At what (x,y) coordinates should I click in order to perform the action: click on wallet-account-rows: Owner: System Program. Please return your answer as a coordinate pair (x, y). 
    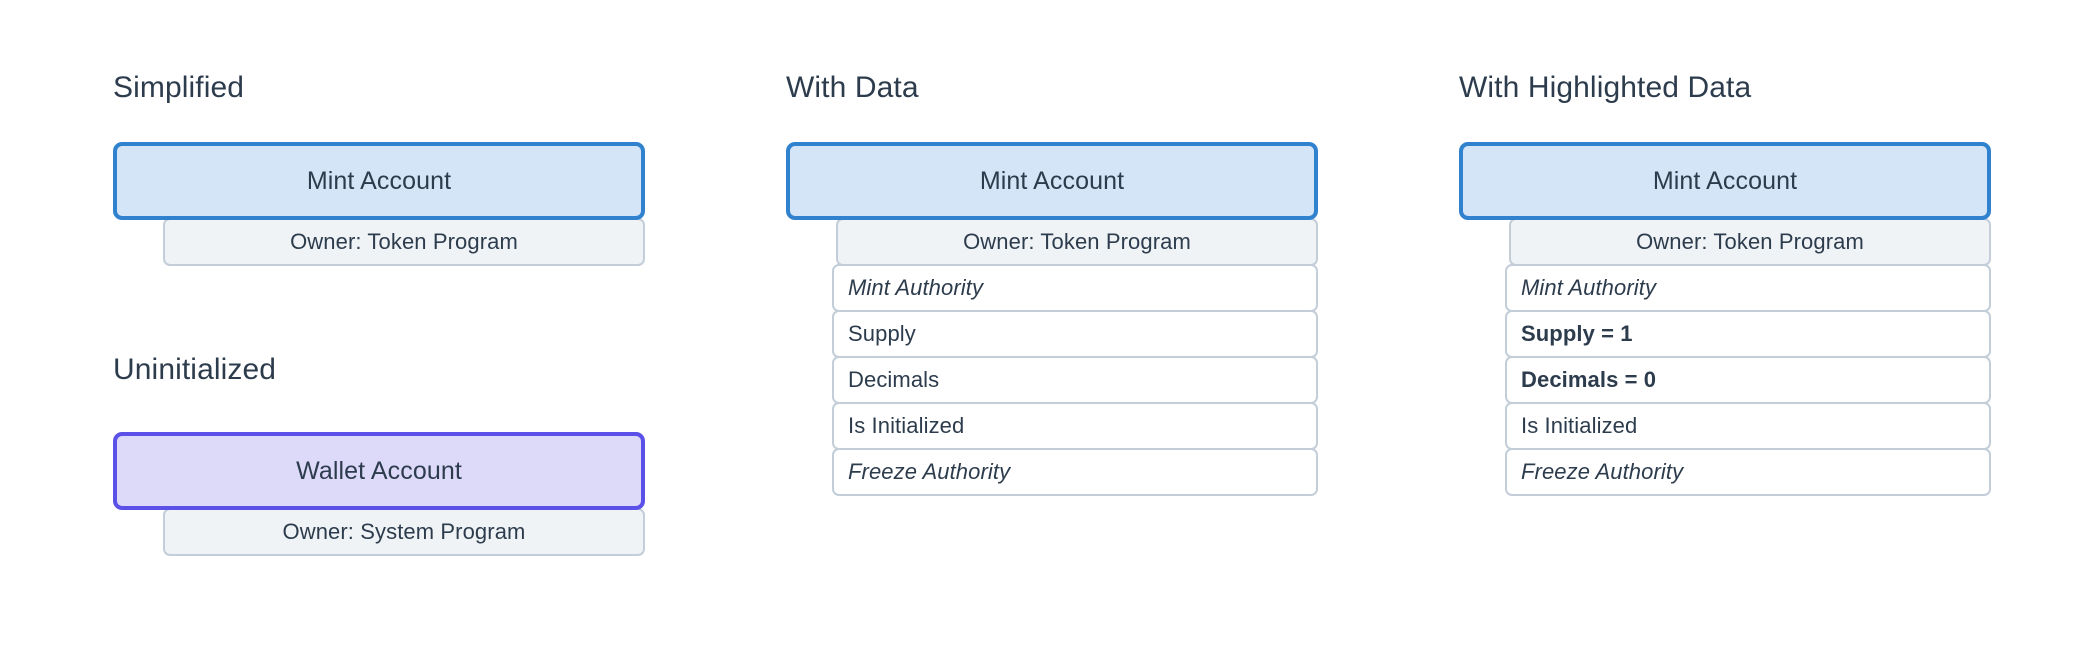
    Looking at the image, I should click on (379, 532).